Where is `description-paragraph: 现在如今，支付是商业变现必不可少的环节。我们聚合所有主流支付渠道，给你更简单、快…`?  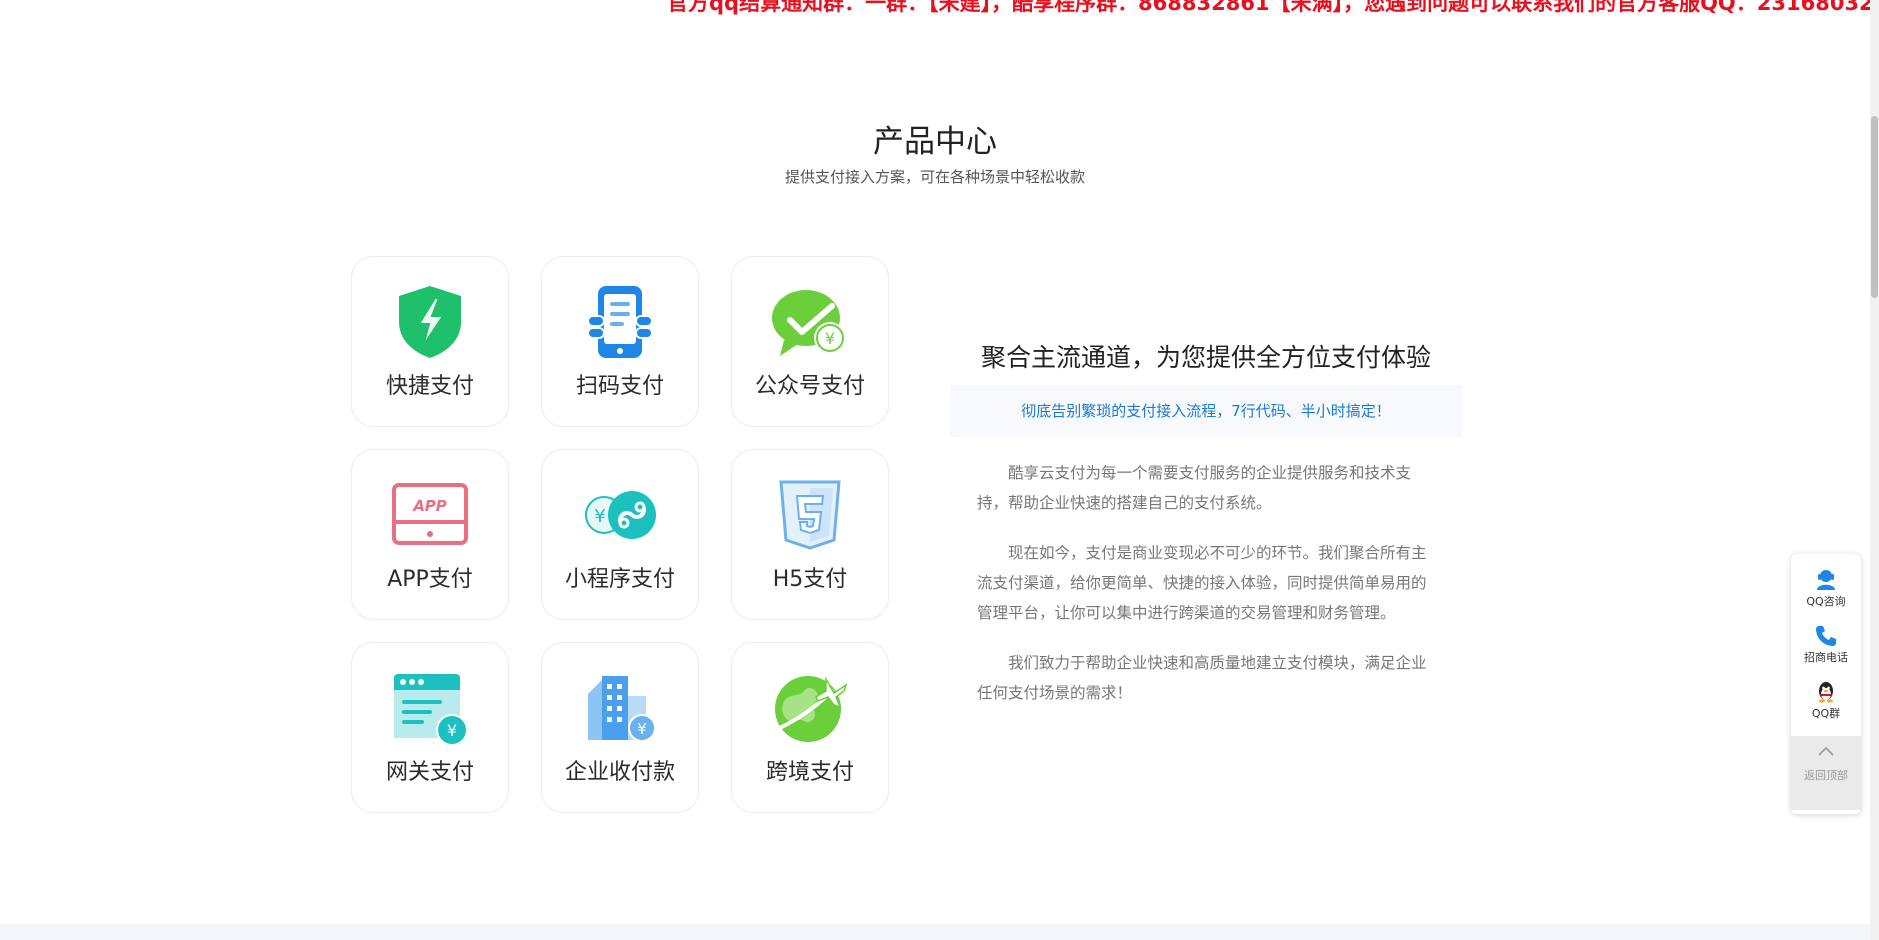 description-paragraph: 现在如今，支付是商业变现必不可少的环节。我们聚合所有主流支付渠道，给你更简单、快… is located at coordinates (1202, 583).